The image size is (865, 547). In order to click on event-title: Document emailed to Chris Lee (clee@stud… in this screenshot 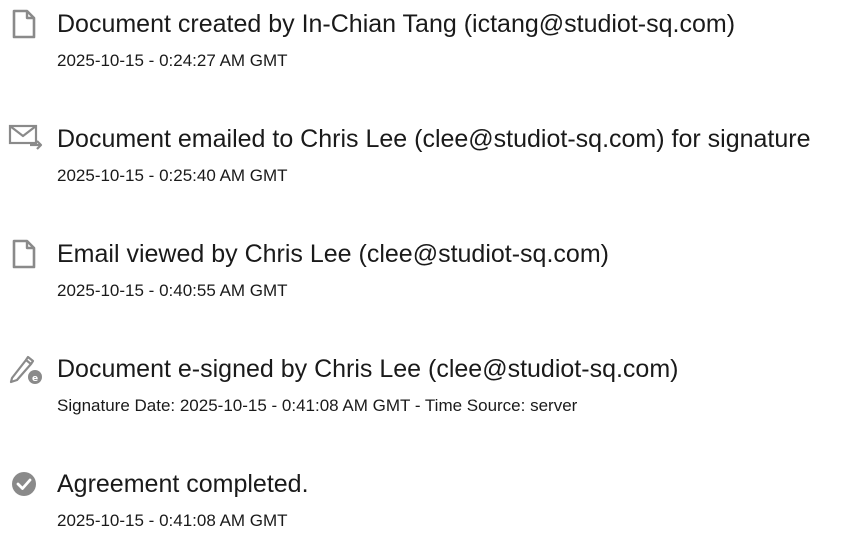, I will do `click(434, 139)`.